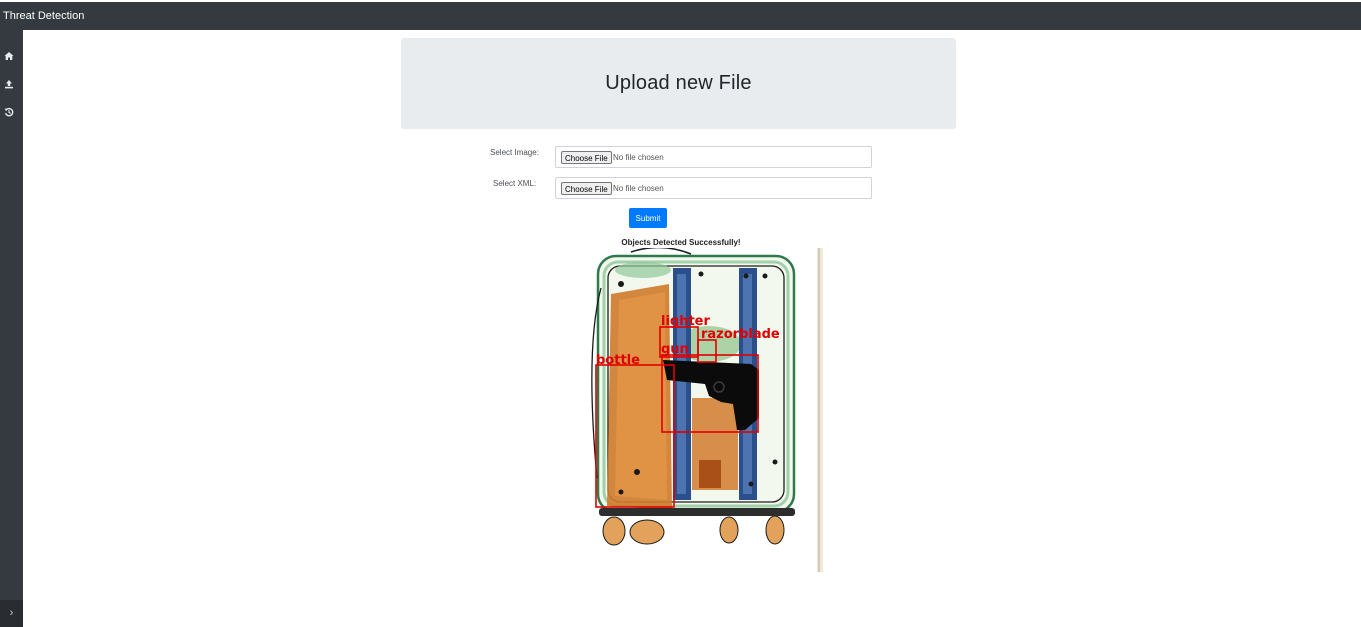  Describe the element at coordinates (638, 157) in the screenshot. I see `image-file-status: No file chosen` at that location.